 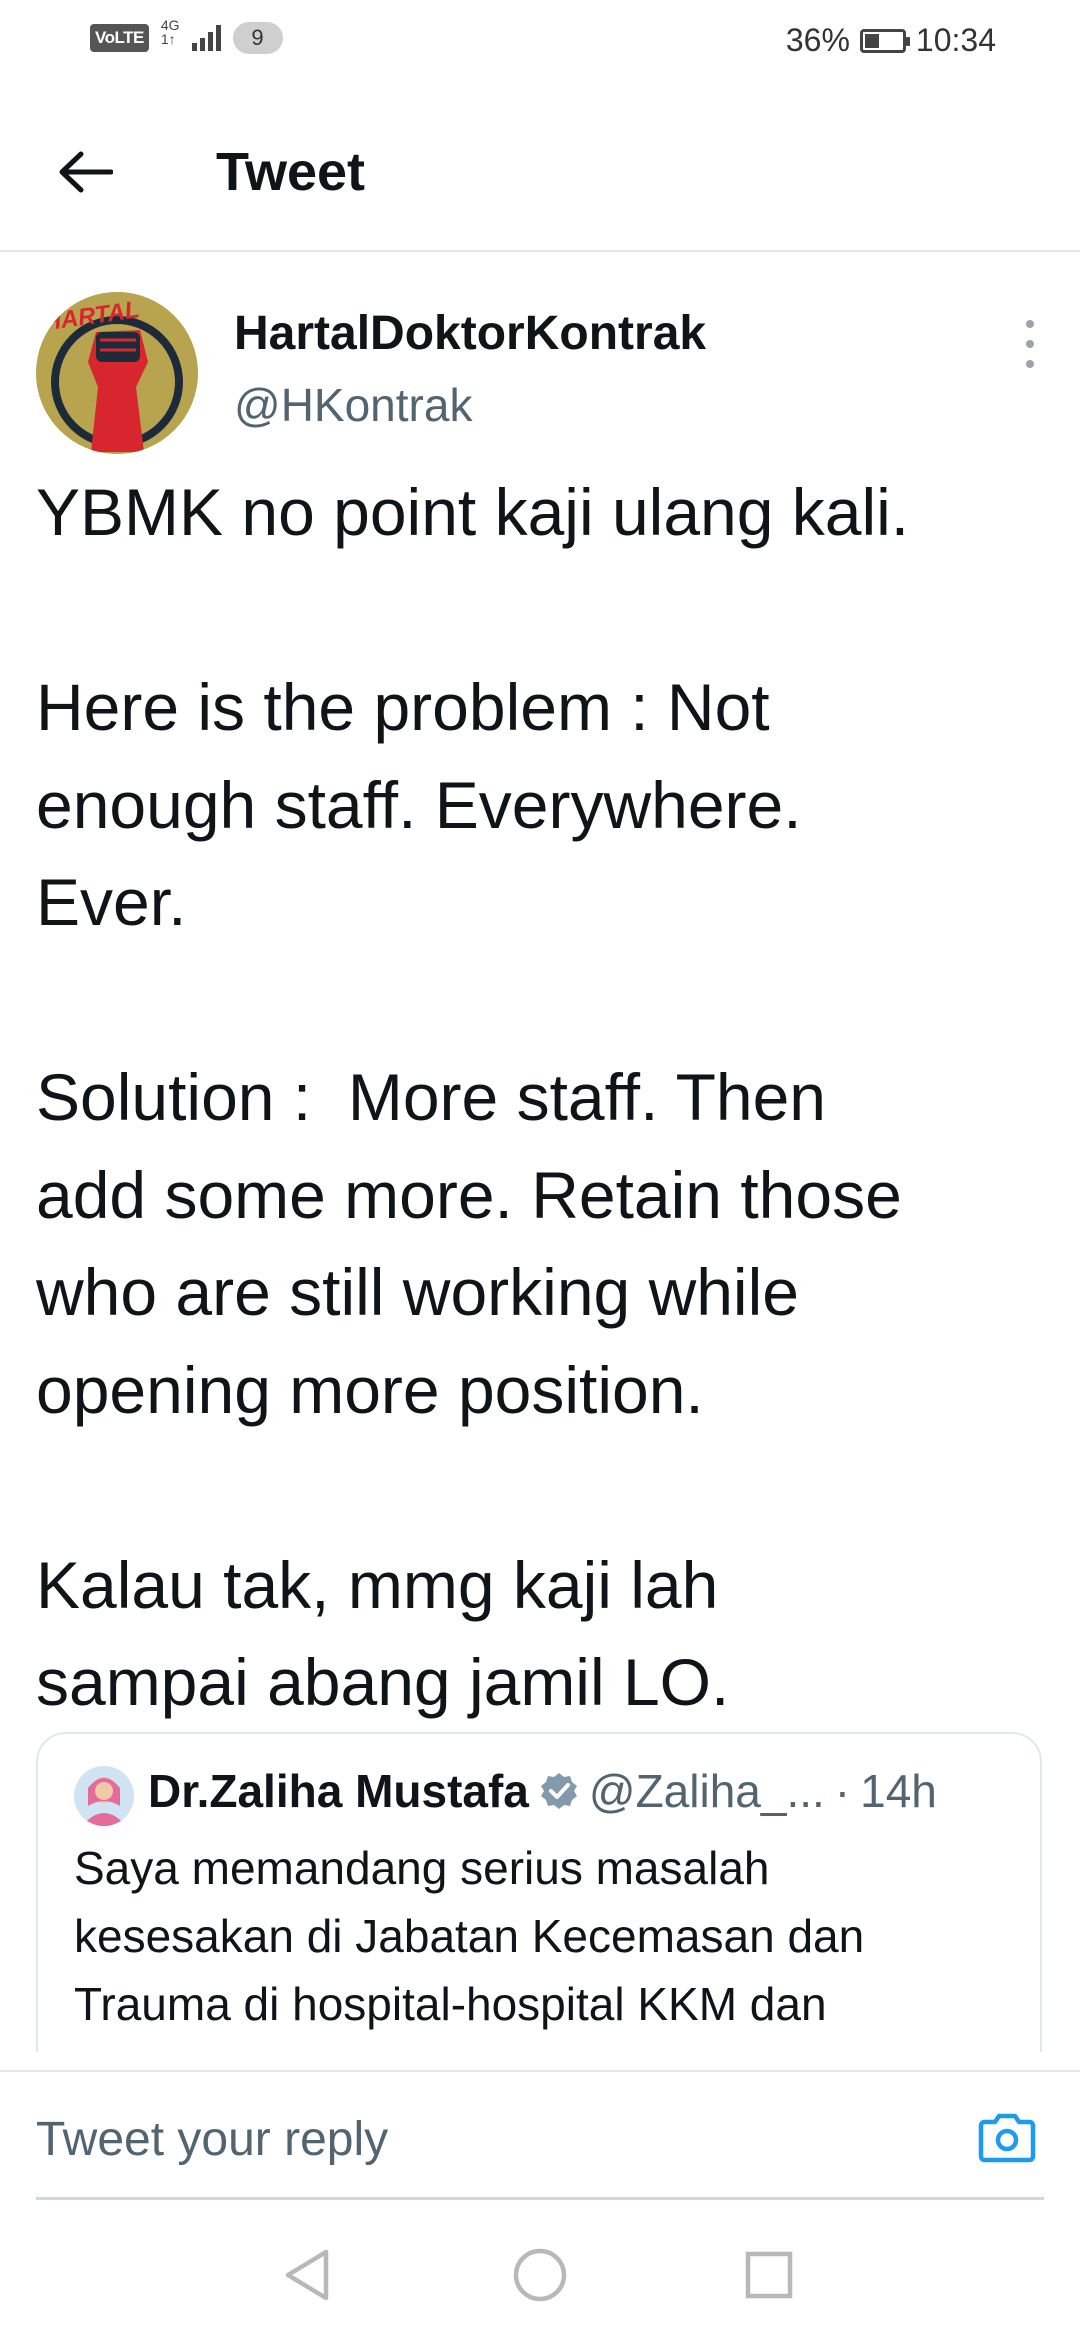 What do you see at coordinates (338, 1791) in the screenshot?
I see `quoted-display-name: Dr.Zaliha Mustafa` at bounding box center [338, 1791].